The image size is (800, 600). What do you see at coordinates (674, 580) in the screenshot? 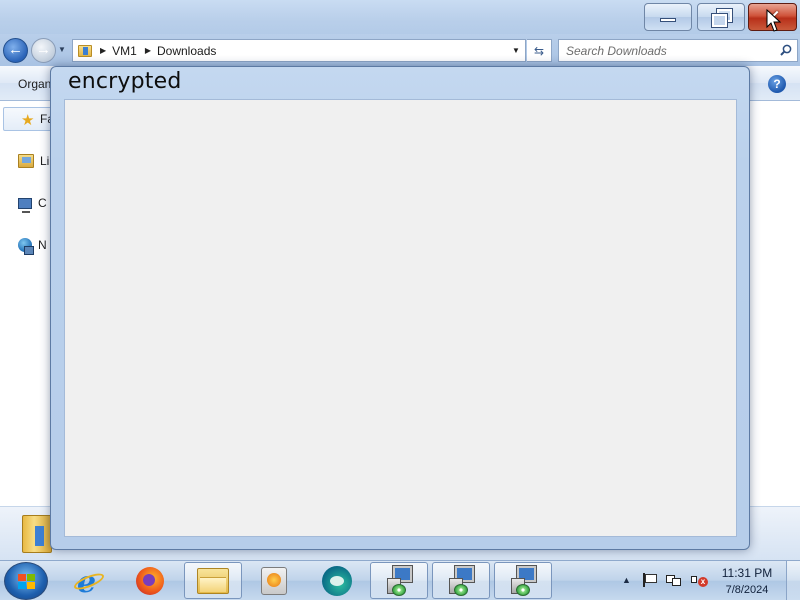
I see `network-status-icon` at bounding box center [674, 580].